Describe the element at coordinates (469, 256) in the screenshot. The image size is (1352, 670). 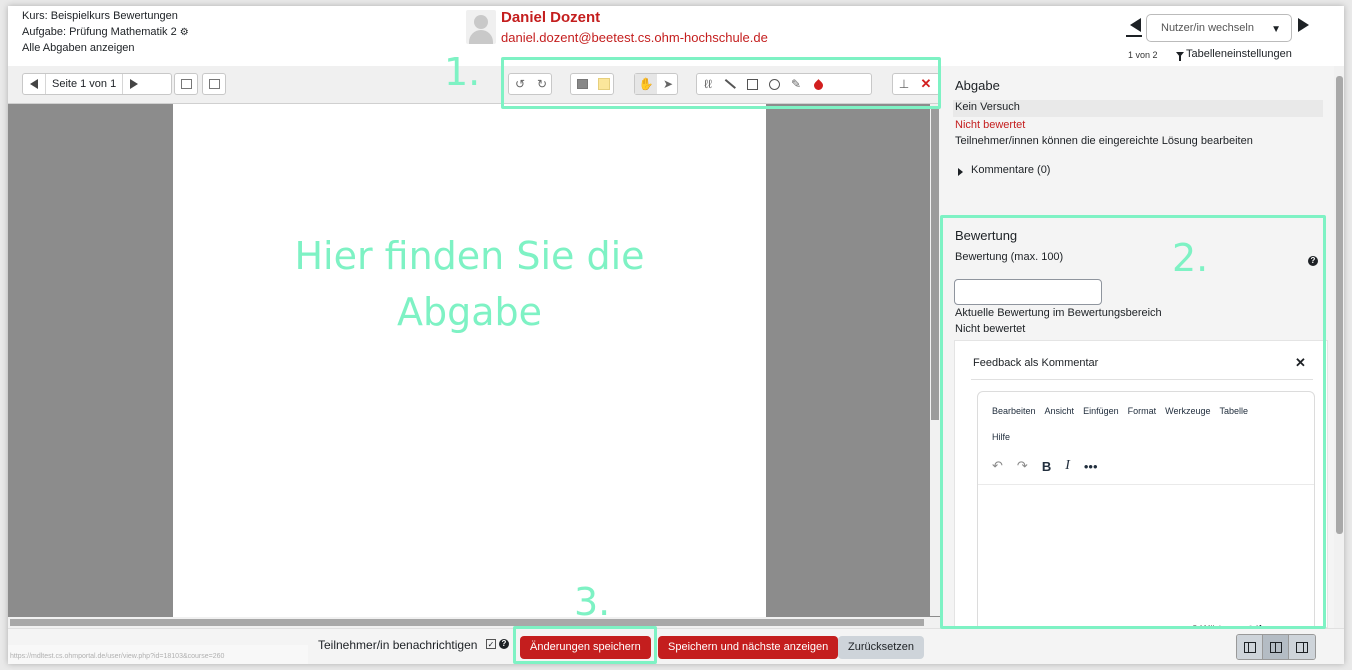
I see `page-annotation-line1: Hier finden Sie die` at that location.